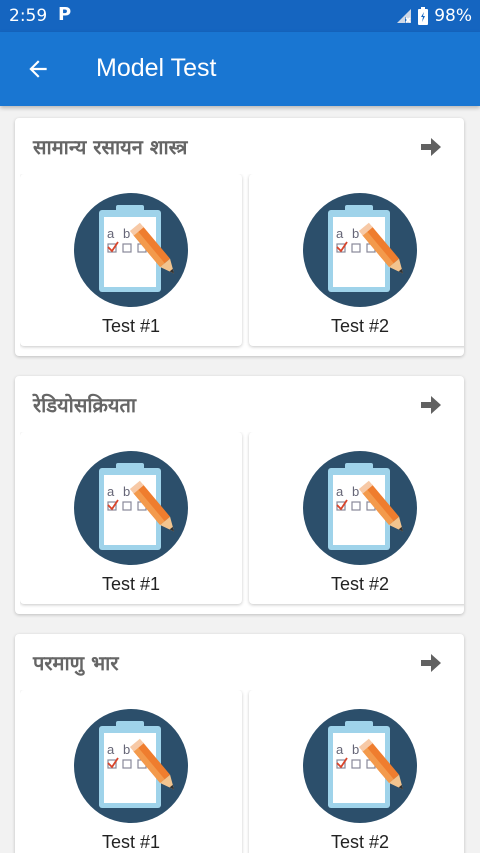 The width and height of the screenshot is (480, 853). I want to click on status-time: 2:59, so click(28, 16).